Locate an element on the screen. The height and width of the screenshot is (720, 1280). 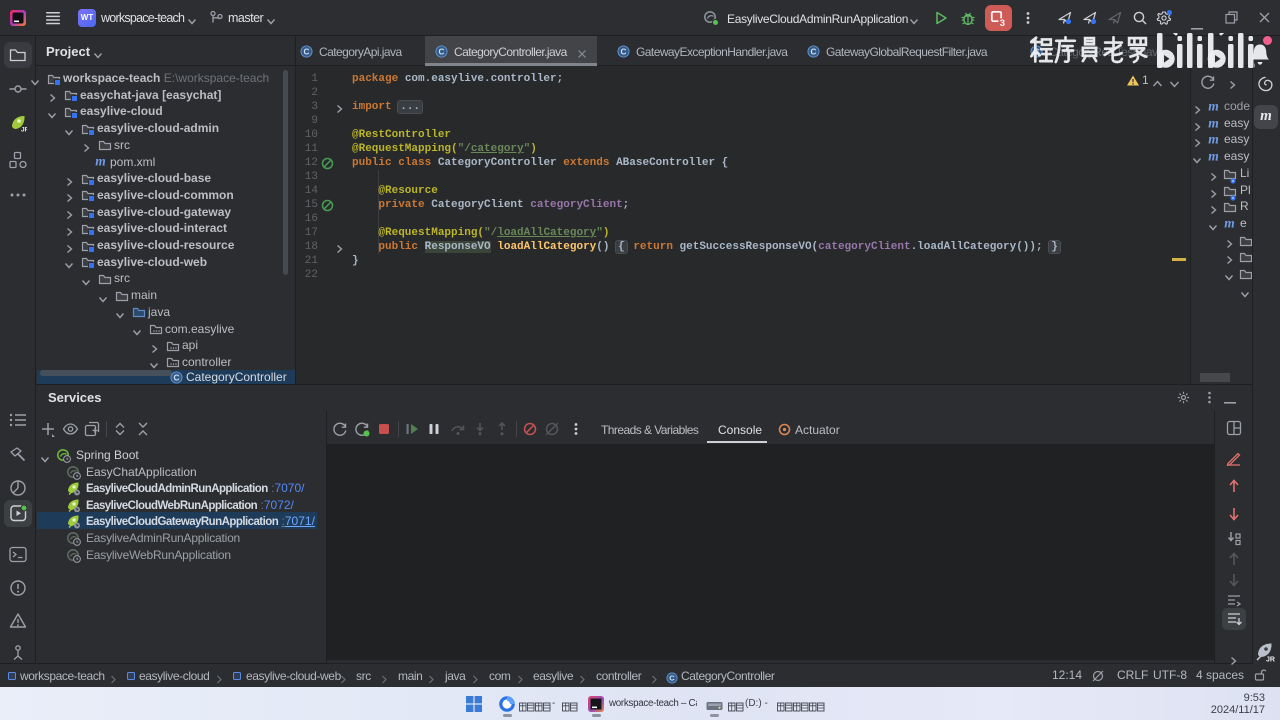
svg-text: 3 is located at coordinates (1002, 22).